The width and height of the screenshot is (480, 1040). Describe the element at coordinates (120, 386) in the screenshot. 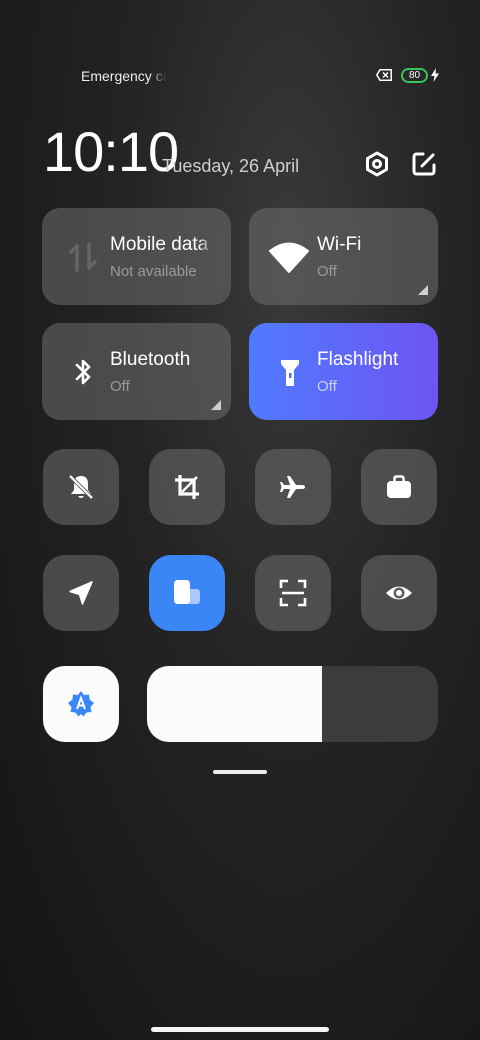

I see `bluetooth-status: Off` at that location.